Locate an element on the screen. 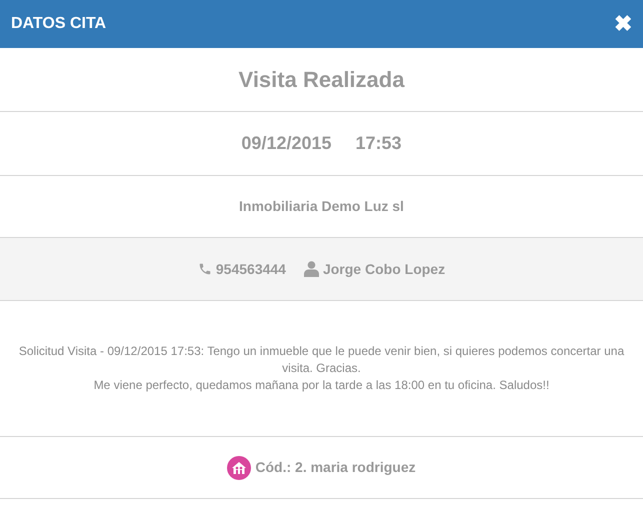  phone-icon is located at coordinates (205, 269).